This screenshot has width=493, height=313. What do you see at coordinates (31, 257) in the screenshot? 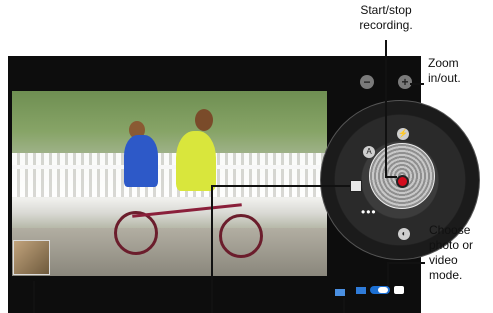
I see `last-capture-thumbnail` at bounding box center [31, 257].